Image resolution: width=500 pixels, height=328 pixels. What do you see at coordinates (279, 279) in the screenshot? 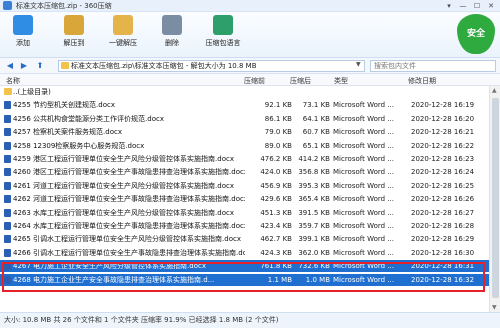
I see `file-compressed-size: 1.1 MB` at bounding box center [279, 279].